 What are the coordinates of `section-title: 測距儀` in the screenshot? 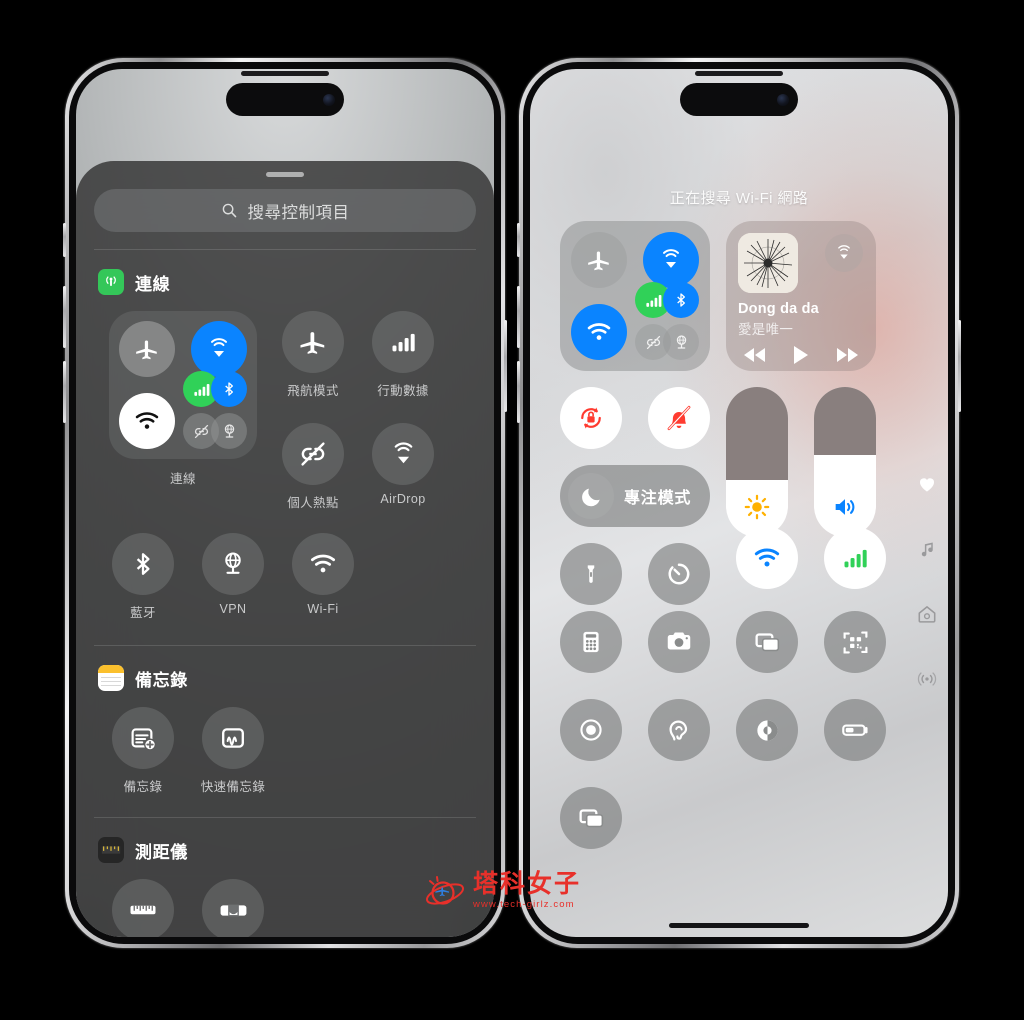 It's located at (161, 852).